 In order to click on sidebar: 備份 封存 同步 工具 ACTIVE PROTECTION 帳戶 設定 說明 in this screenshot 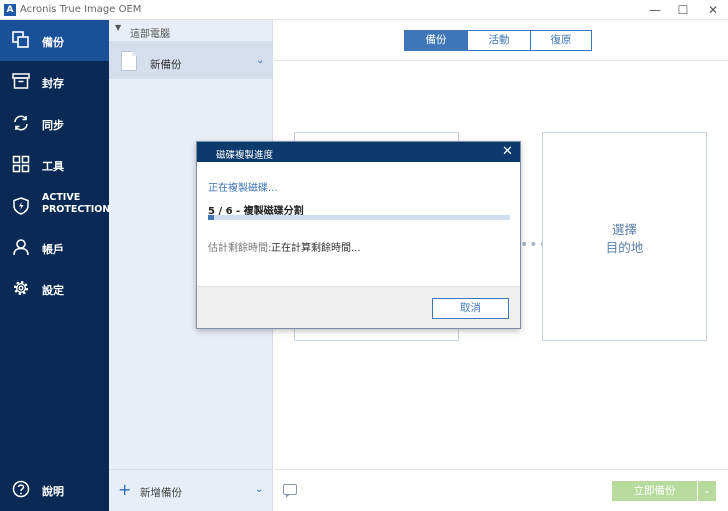, I will do `click(55, 265)`.